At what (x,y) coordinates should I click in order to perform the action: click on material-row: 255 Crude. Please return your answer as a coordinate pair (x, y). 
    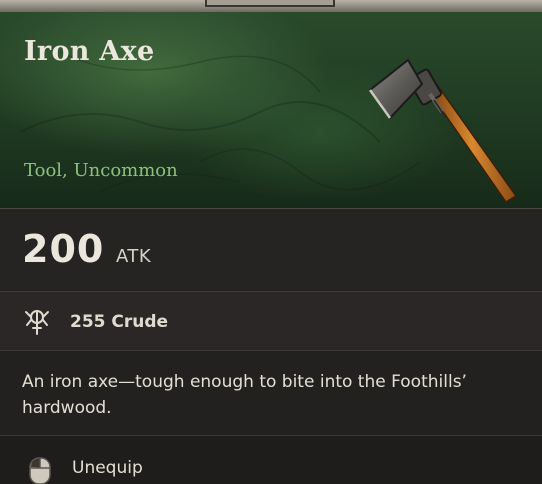
    Looking at the image, I should click on (271, 321).